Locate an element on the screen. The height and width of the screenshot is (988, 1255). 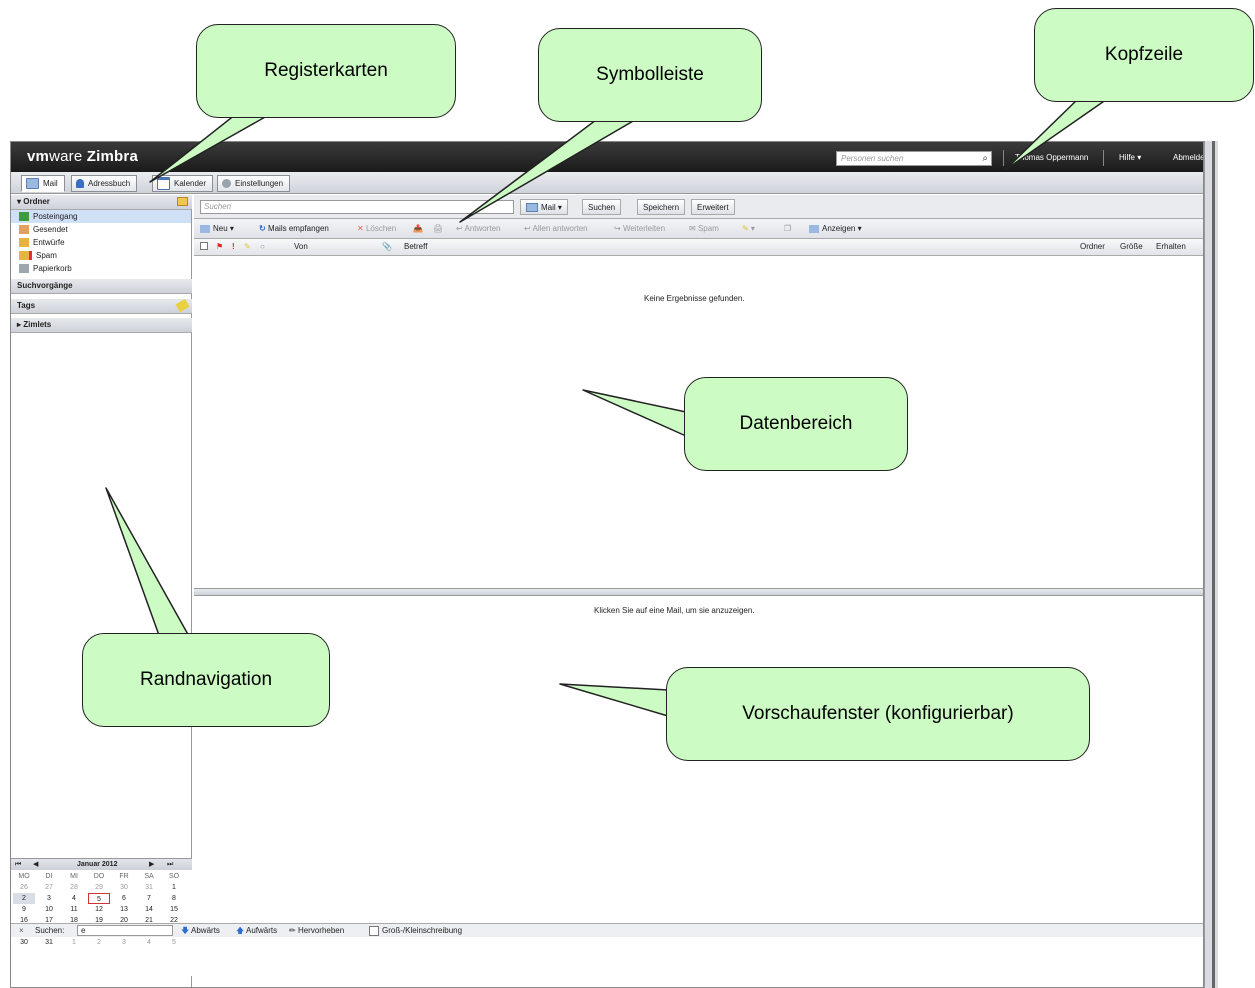
callout-symbolleiste: Symbolleiste is located at coordinates (650, 75).